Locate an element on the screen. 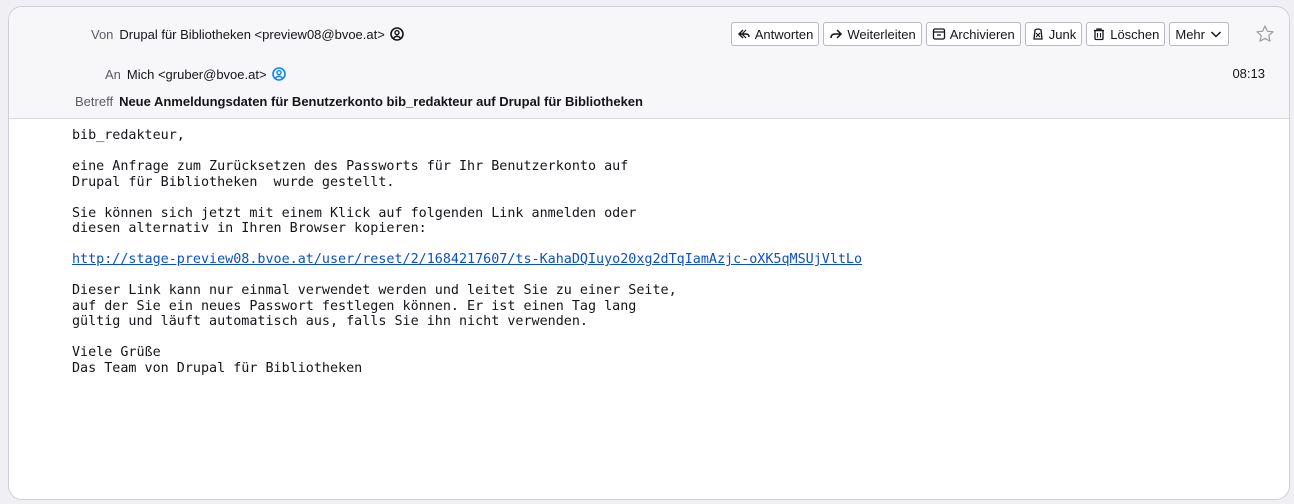  to-address: Mich <gruber@bvoe.at> is located at coordinates (197, 74).